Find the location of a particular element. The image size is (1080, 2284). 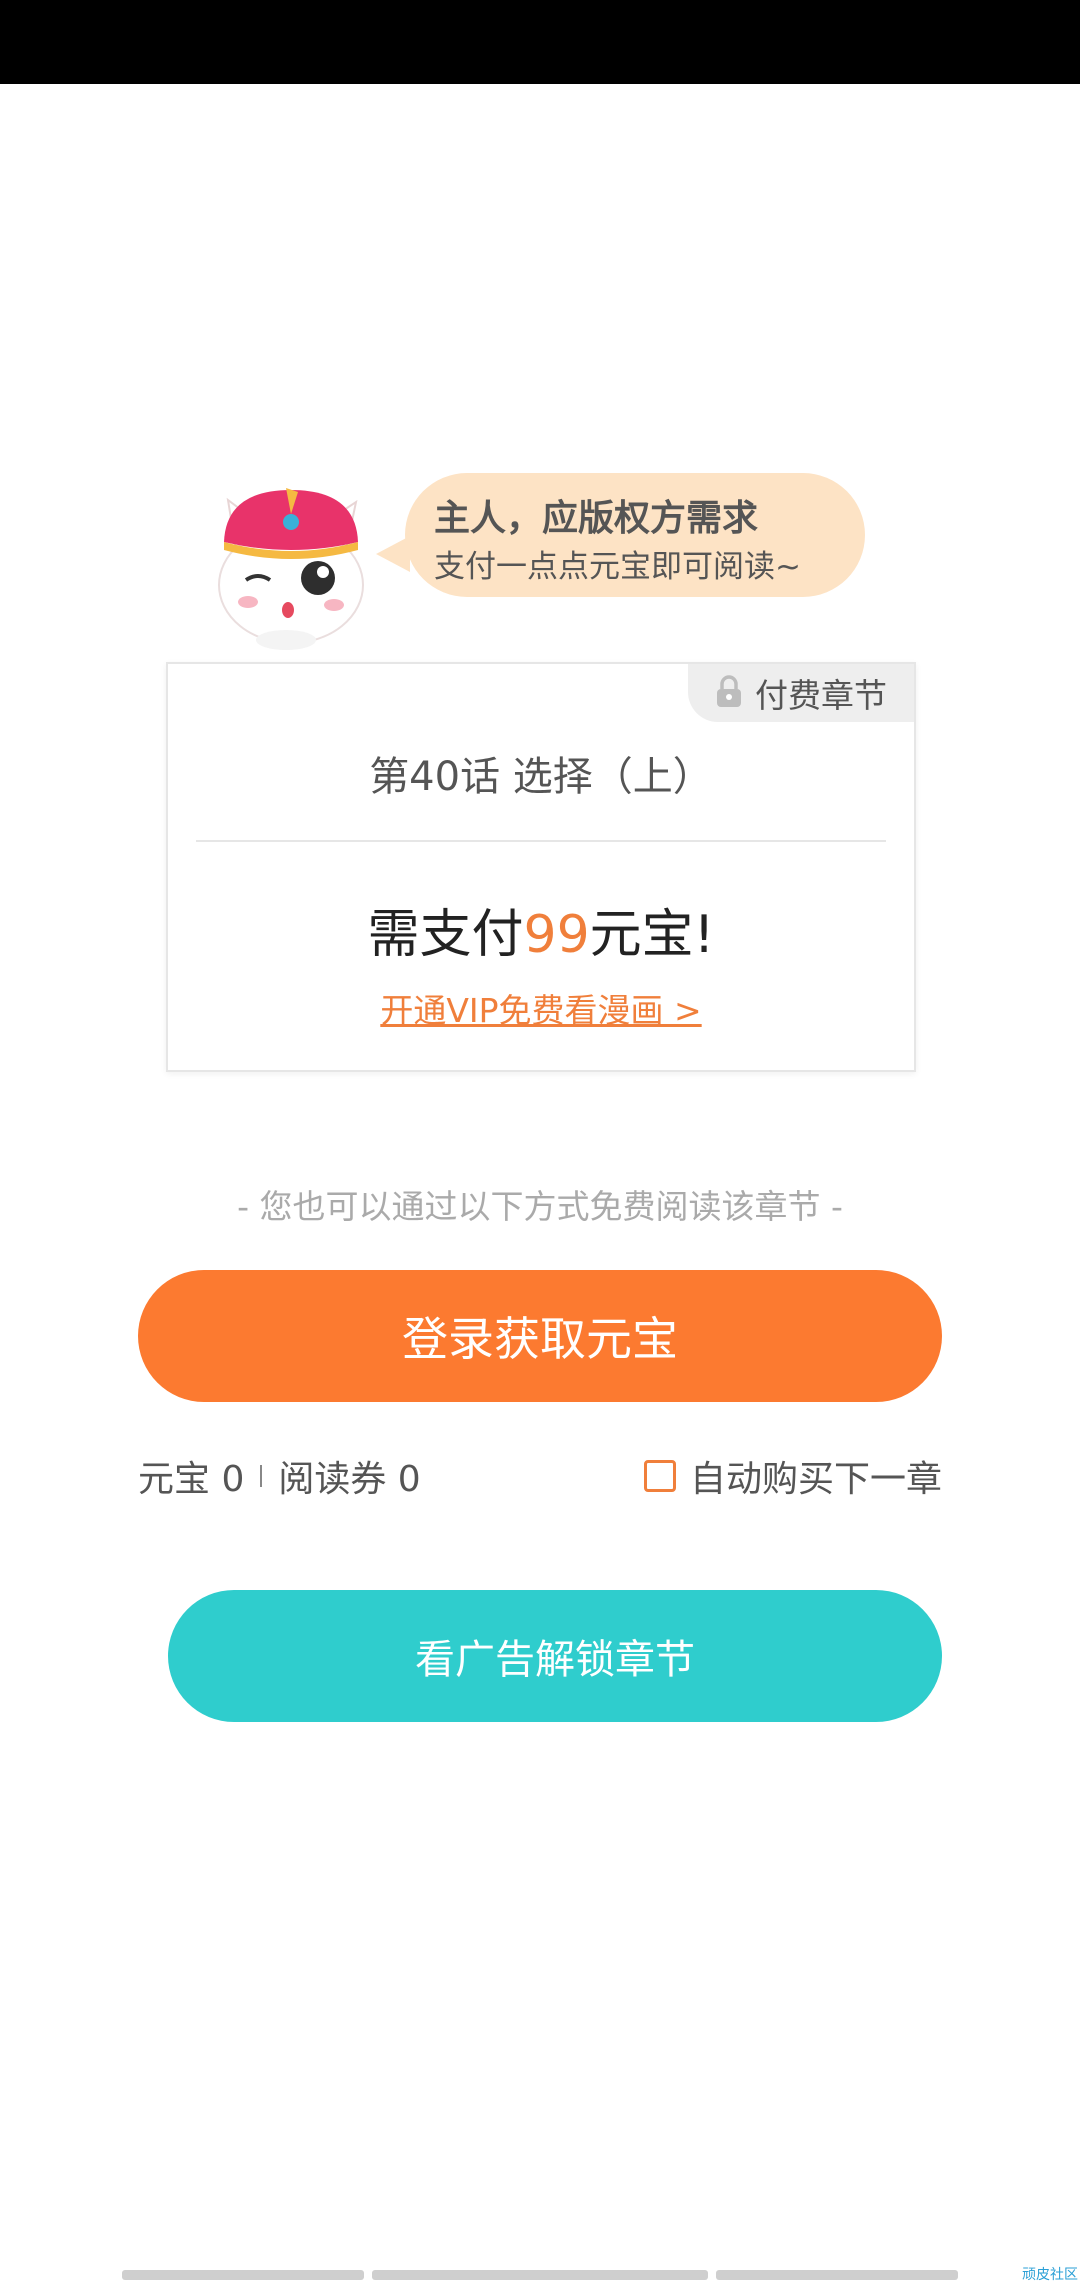

auto-buy-label: 自动购买下一章 is located at coordinates (815, 1479).